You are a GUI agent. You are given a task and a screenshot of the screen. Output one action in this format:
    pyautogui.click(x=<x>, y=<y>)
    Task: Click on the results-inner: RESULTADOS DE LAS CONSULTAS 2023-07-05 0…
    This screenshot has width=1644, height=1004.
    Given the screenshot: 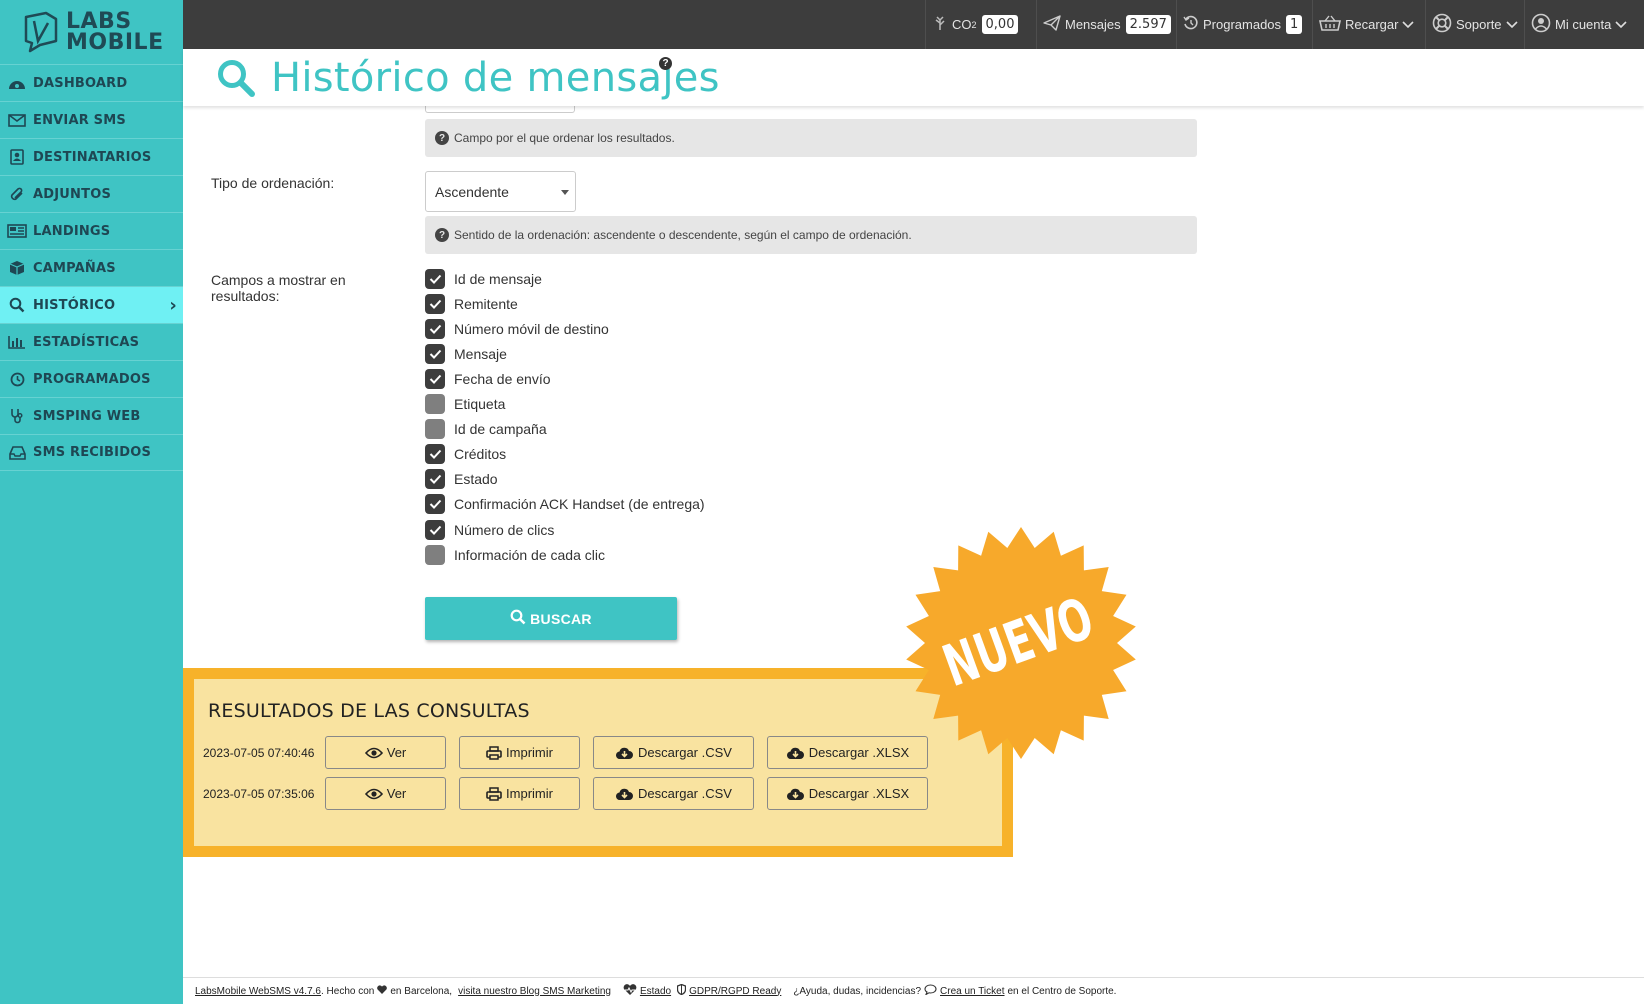 What is the action you would take?
    pyautogui.click(x=598, y=762)
    